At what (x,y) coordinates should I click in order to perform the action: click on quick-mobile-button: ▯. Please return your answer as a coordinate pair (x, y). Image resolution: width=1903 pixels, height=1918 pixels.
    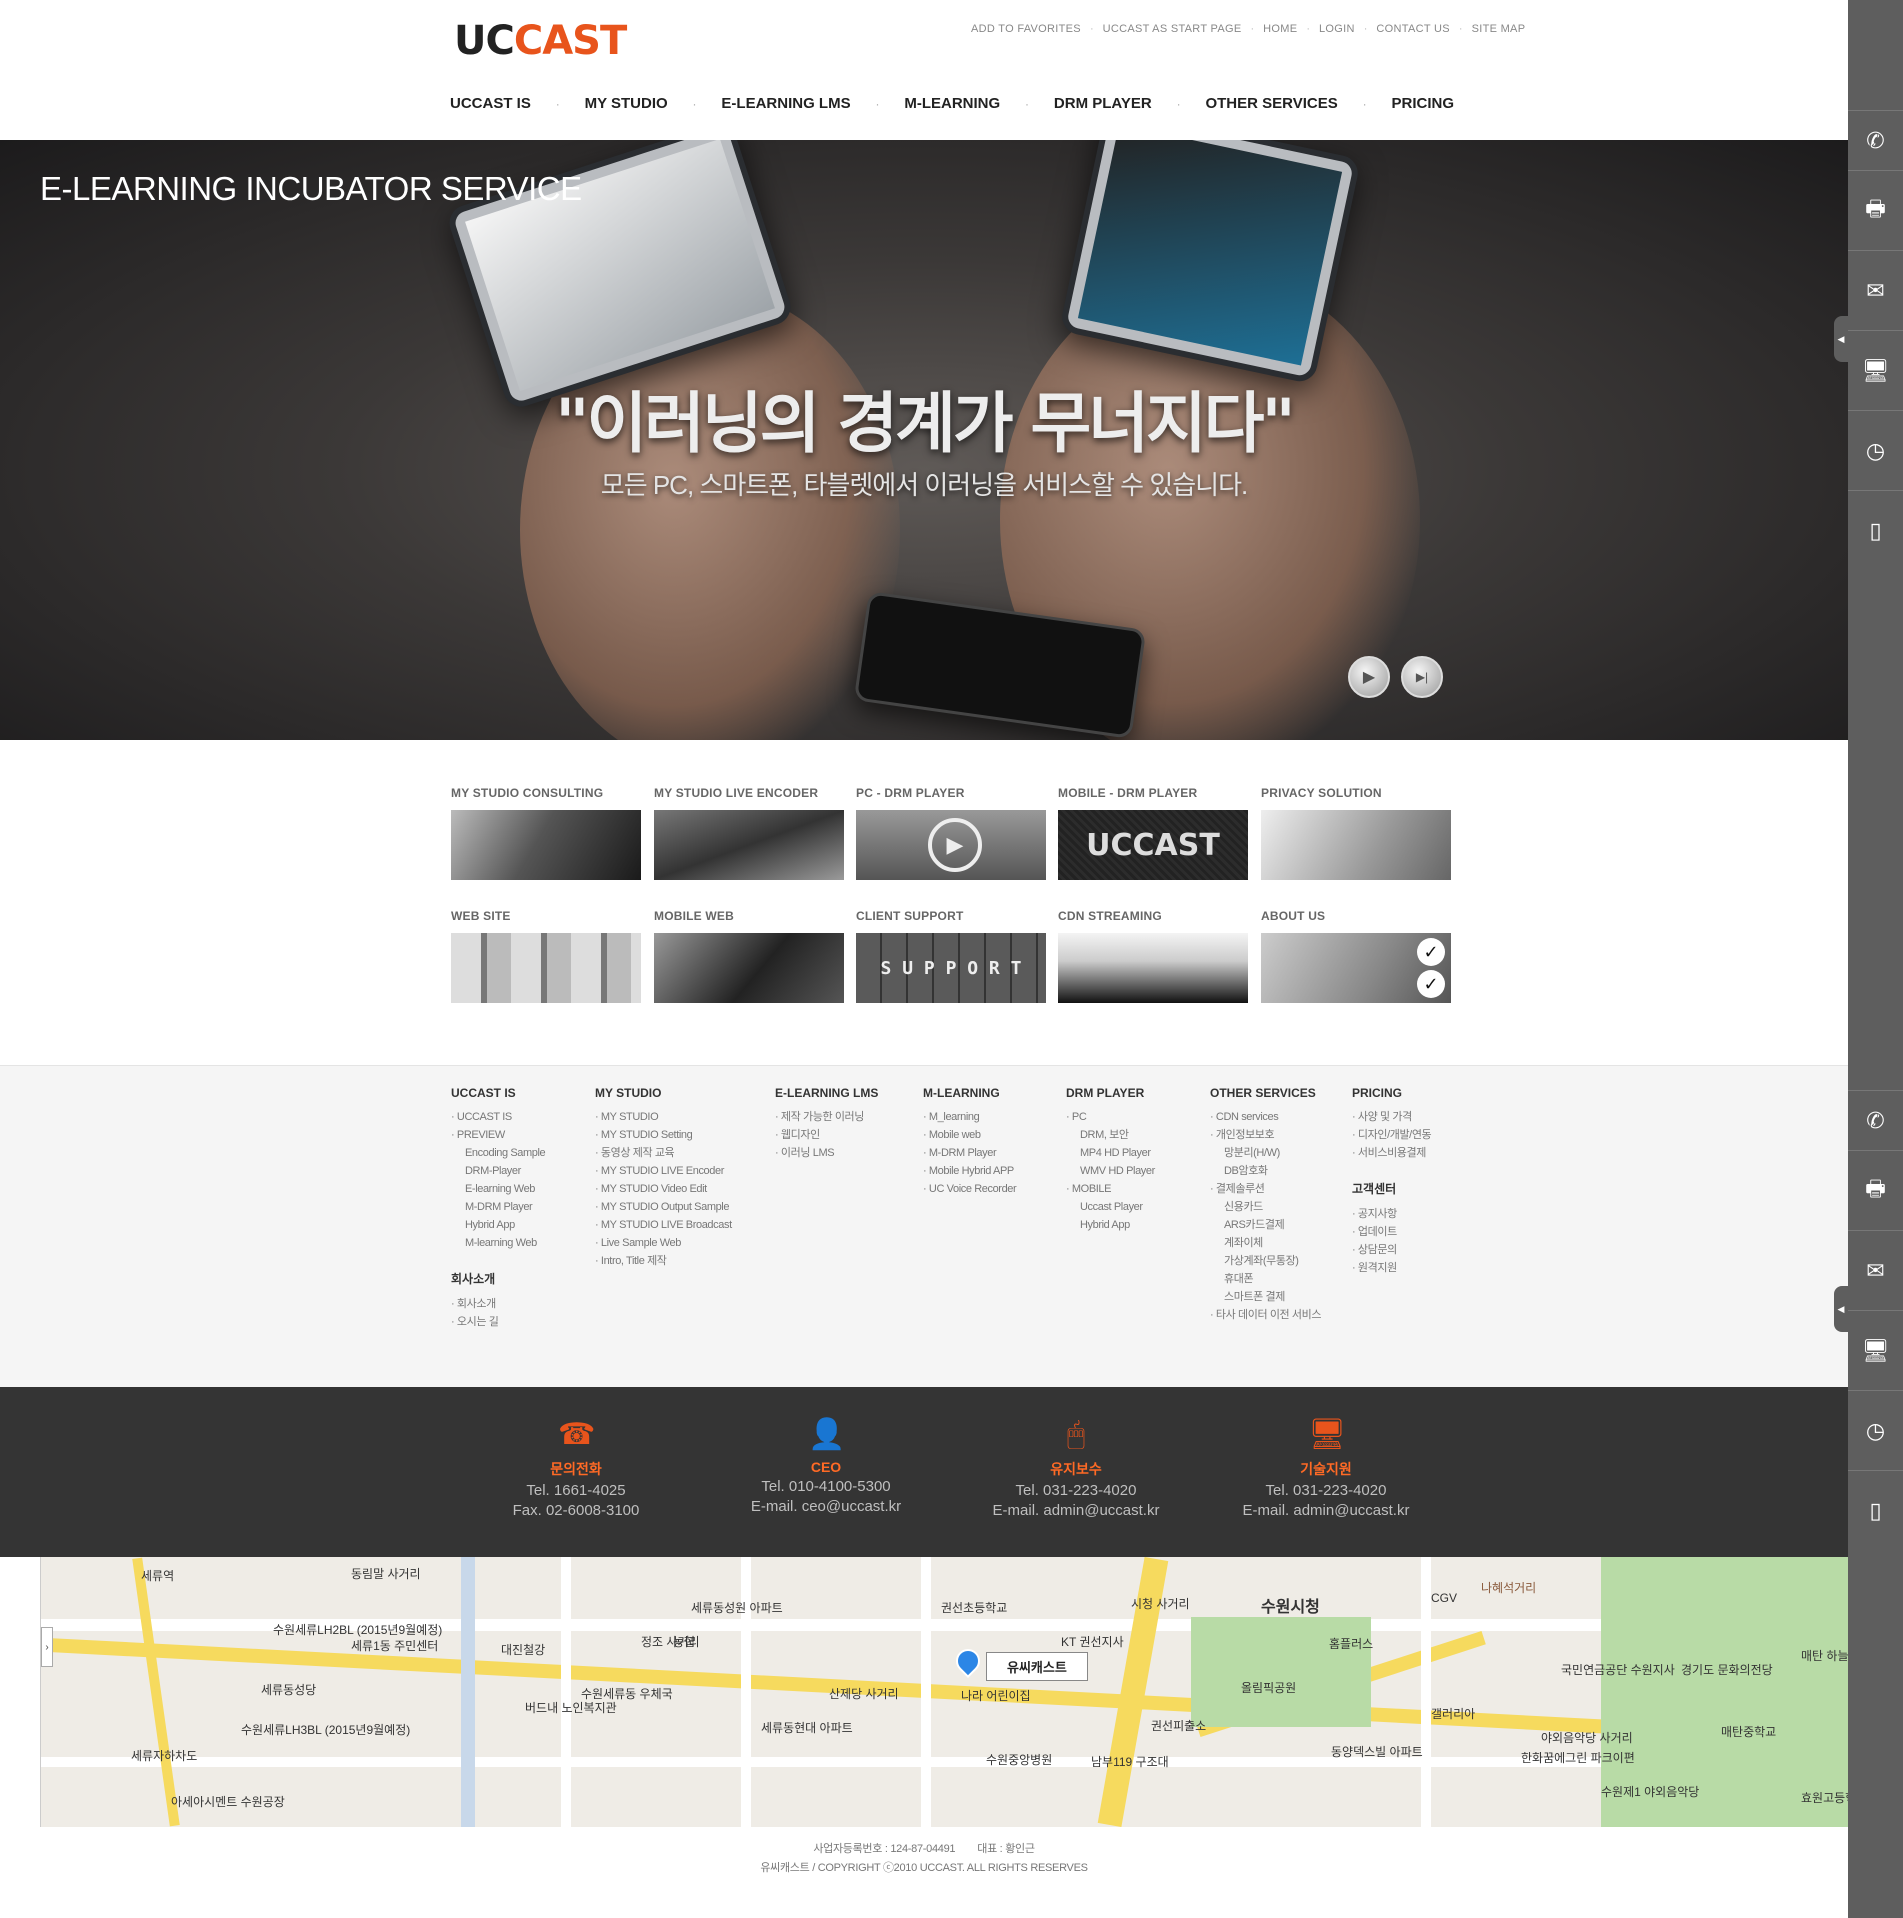
    Looking at the image, I should click on (1875, 1510).